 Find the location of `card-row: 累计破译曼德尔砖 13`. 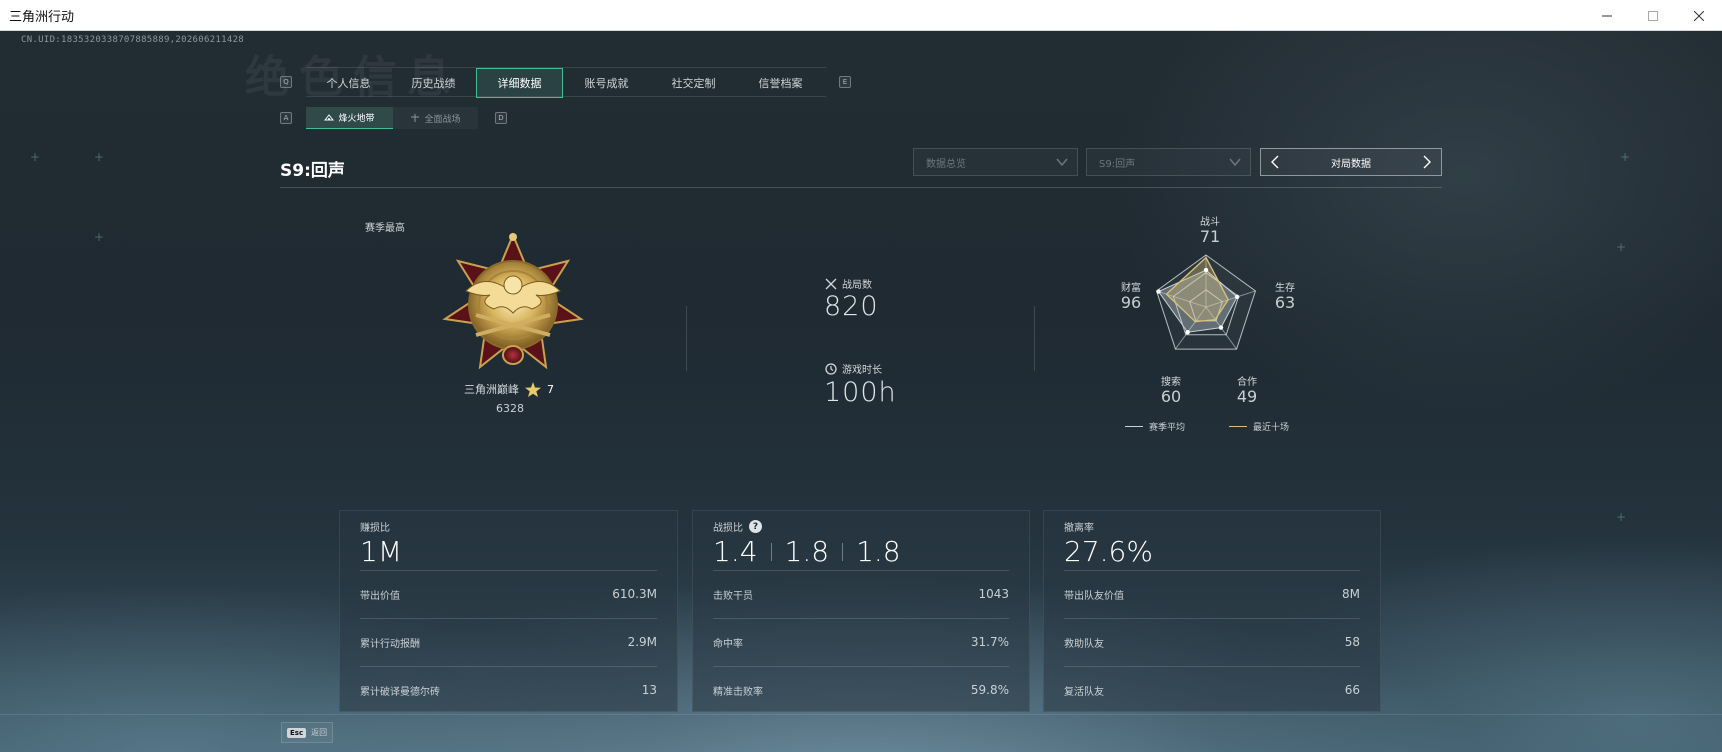

card-row: 累计破译曼德尔砖 13 is located at coordinates (508, 690).